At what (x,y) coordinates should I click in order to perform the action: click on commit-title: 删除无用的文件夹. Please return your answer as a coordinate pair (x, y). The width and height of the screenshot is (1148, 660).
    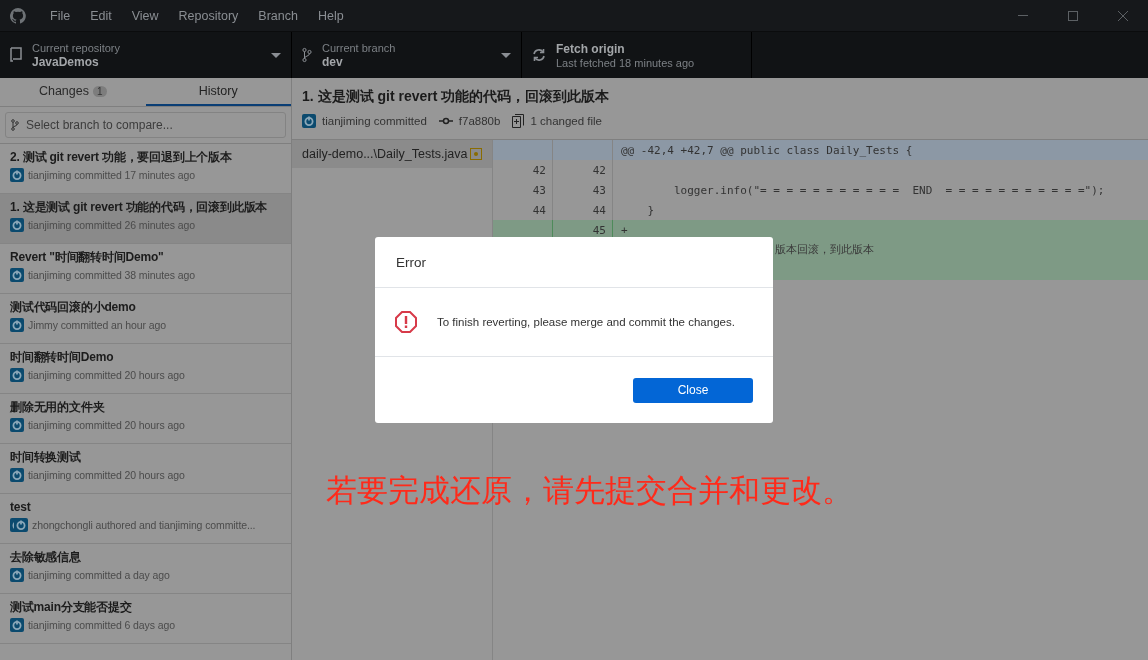
    Looking at the image, I should click on (58, 407).